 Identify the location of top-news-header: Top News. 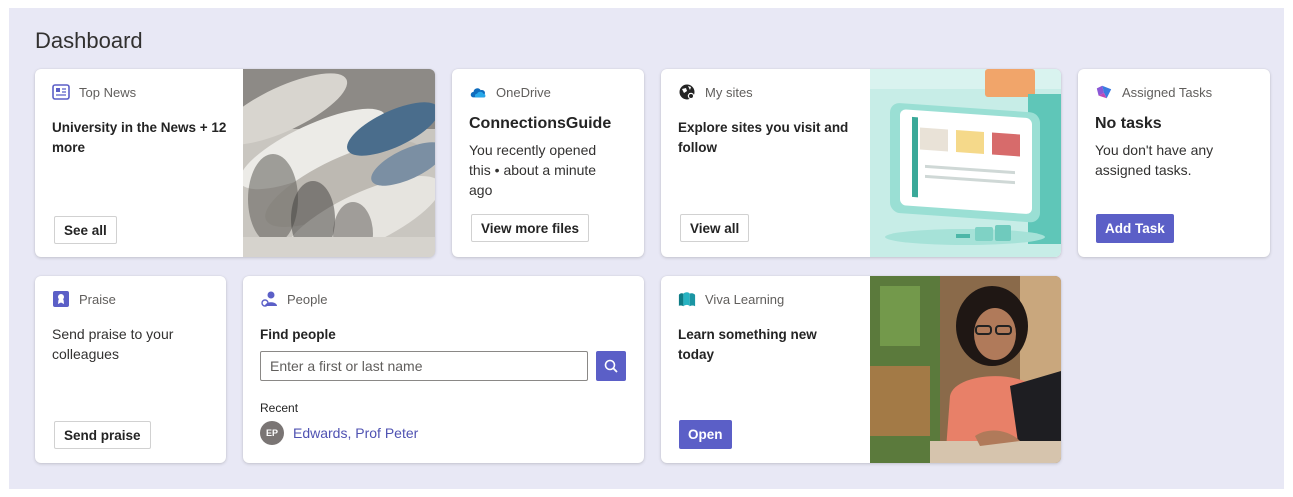
(94, 92).